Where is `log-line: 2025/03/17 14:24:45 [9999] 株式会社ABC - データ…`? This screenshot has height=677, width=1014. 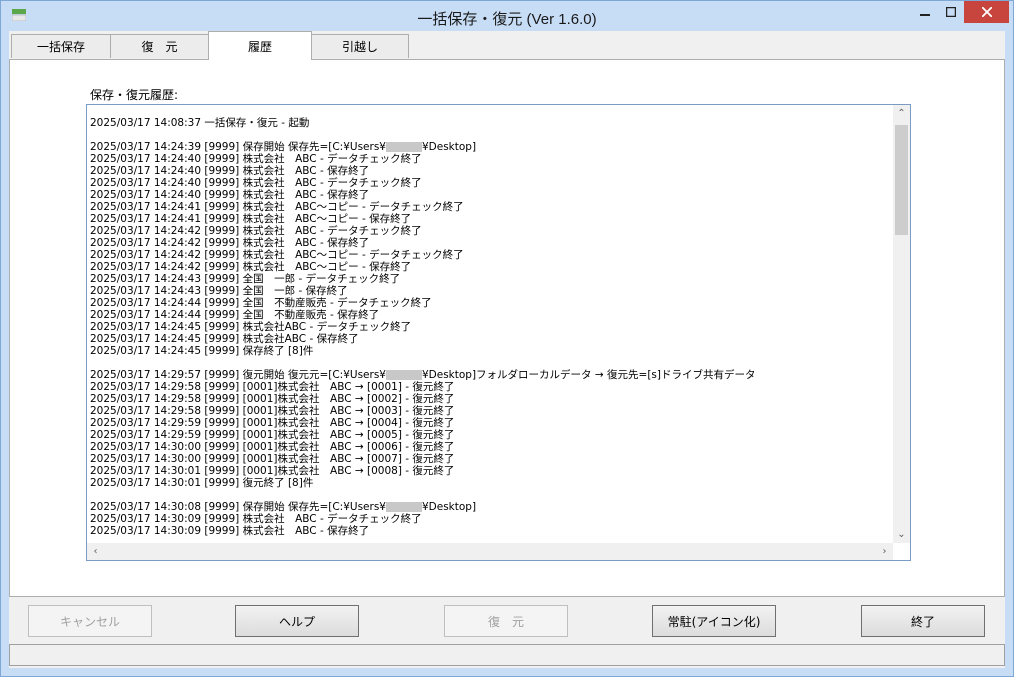 log-line: 2025/03/17 14:24:45 [9999] 株式会社ABC - データ… is located at coordinates (251, 327).